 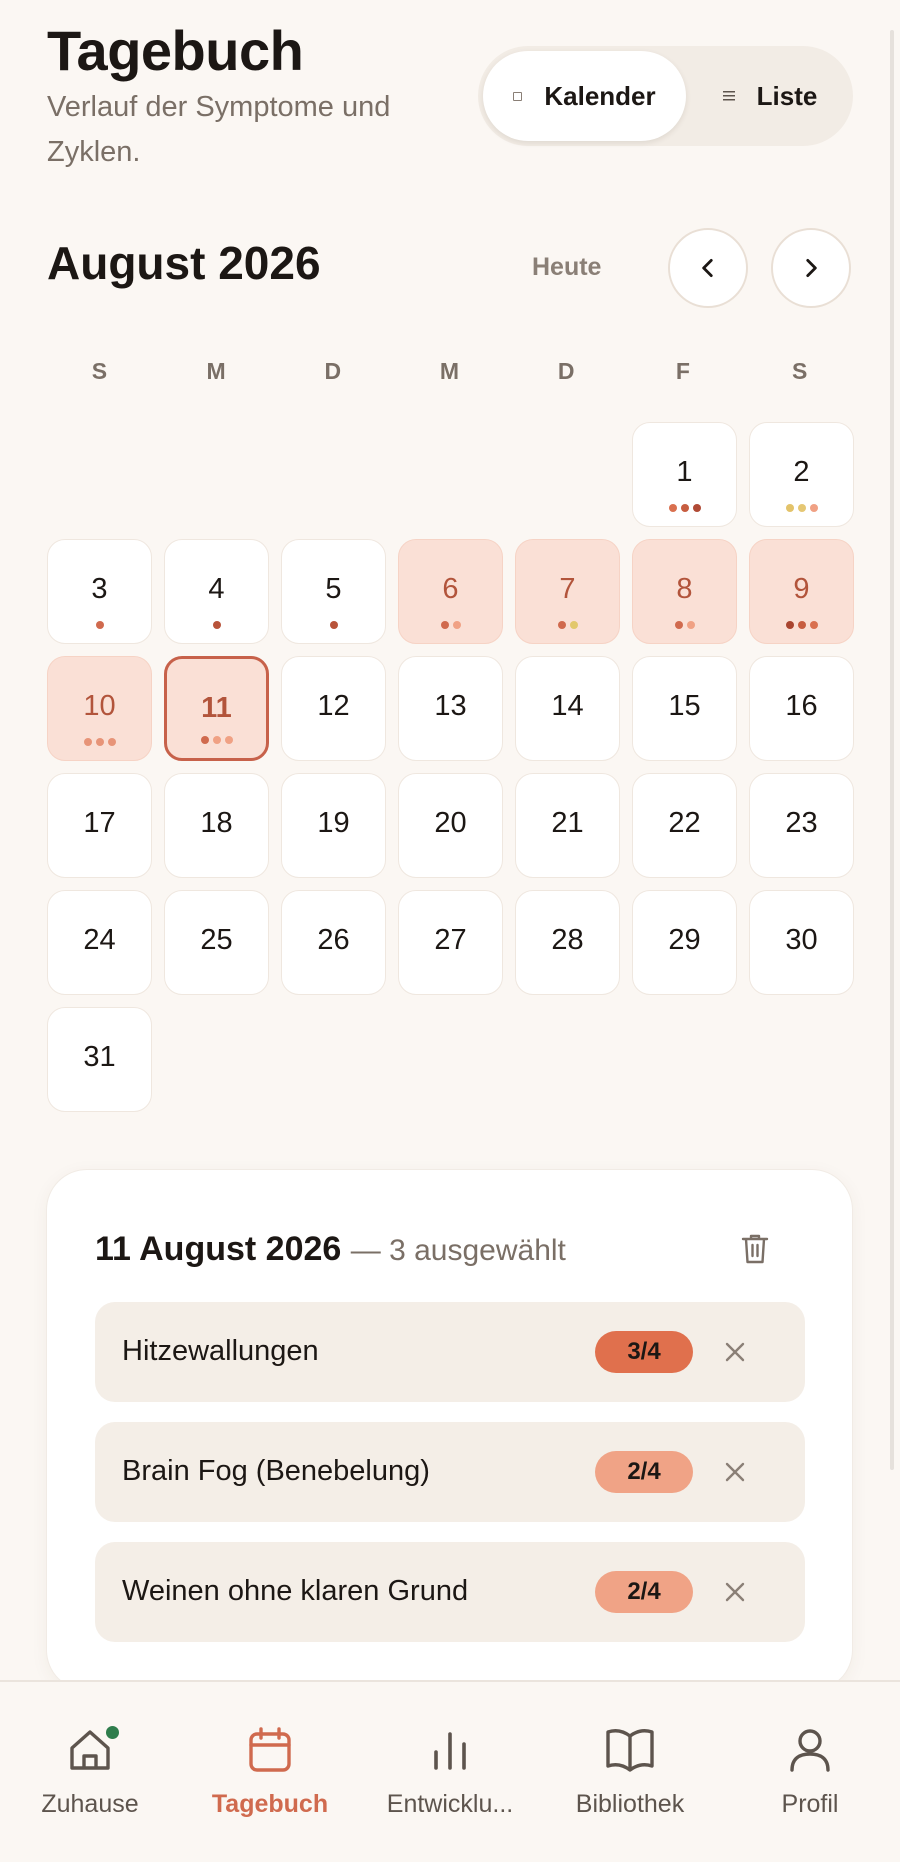 I want to click on calendar-day-4: 4, so click(x=216, y=591).